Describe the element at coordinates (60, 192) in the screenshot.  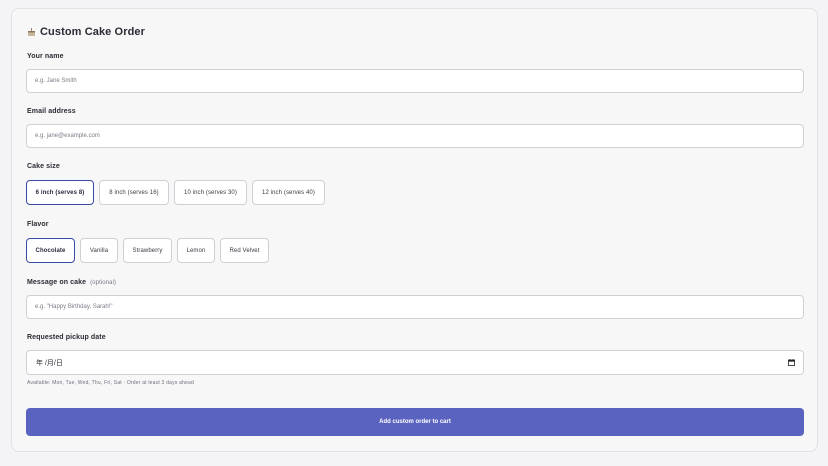
I see `size-option: 6 inch (serves 8)` at that location.